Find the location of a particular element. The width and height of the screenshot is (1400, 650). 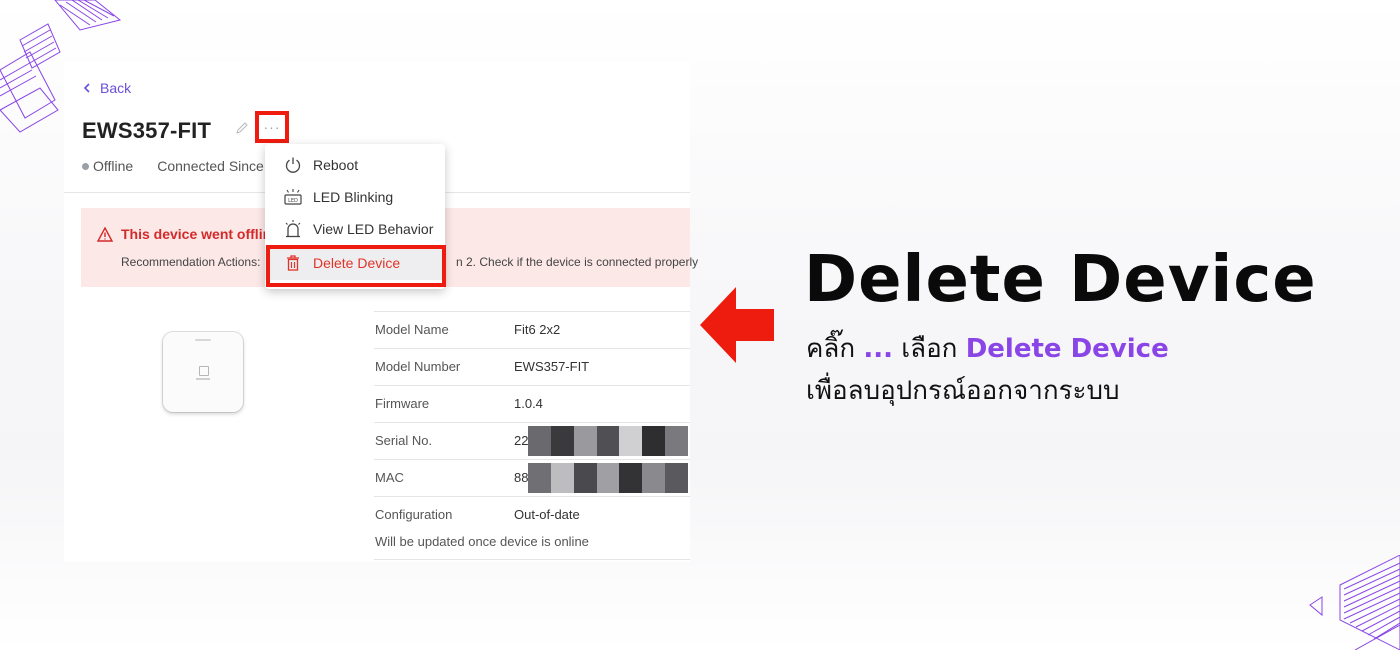

row-value: 1.0.4 is located at coordinates (528, 403).